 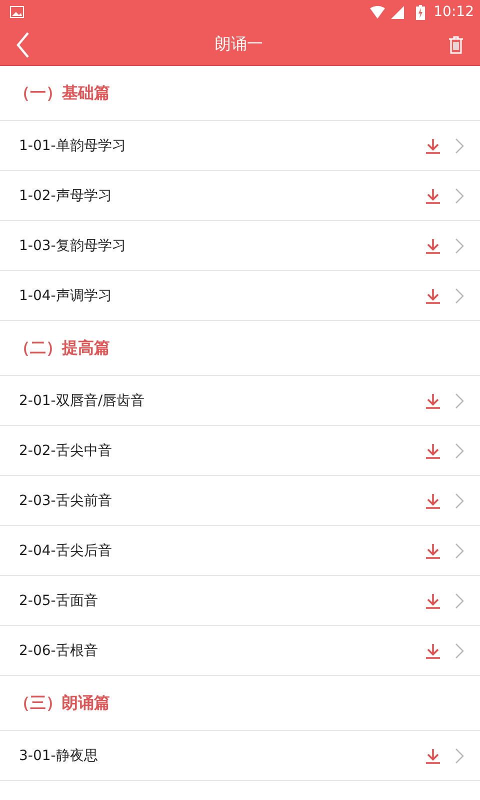 What do you see at coordinates (240, 146) in the screenshot?
I see `lesson-item: 1-01-单韵母学习` at bounding box center [240, 146].